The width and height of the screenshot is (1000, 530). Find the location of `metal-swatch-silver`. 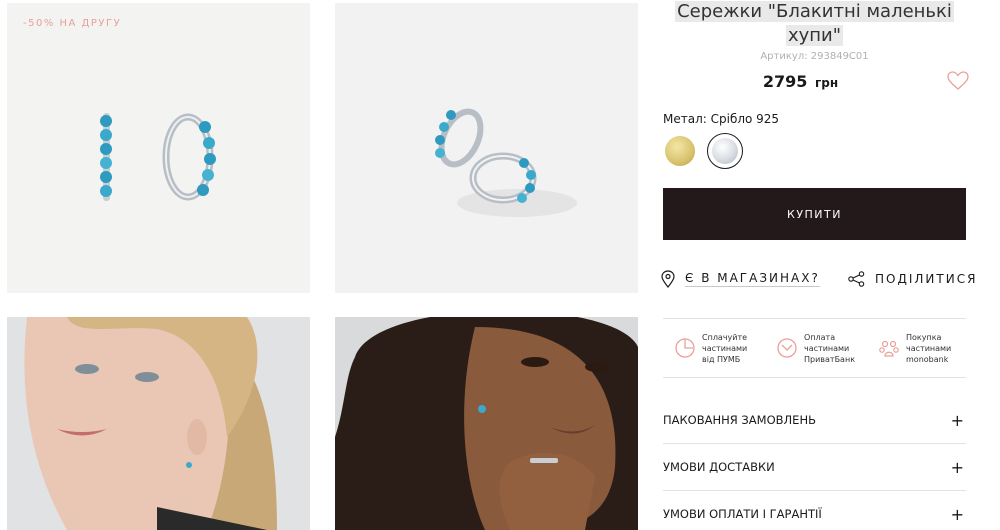

metal-swatch-silver is located at coordinates (725, 151).